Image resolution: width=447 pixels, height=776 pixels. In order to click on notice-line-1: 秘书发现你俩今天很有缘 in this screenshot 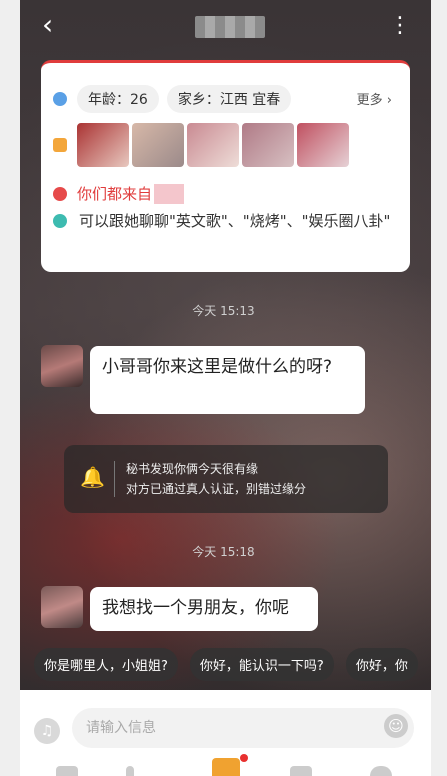, I will do `click(192, 469)`.